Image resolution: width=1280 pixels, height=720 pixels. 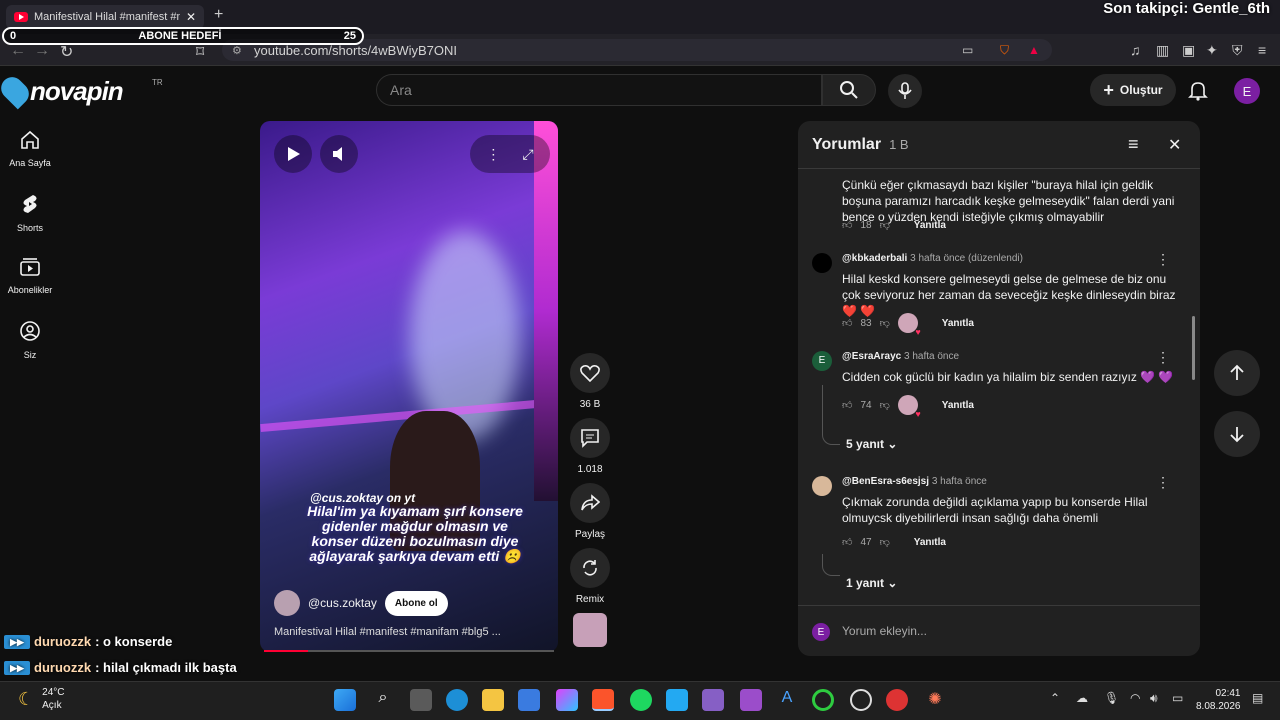 What do you see at coordinates (677, 700) in the screenshot?
I see `vscode-icon` at bounding box center [677, 700].